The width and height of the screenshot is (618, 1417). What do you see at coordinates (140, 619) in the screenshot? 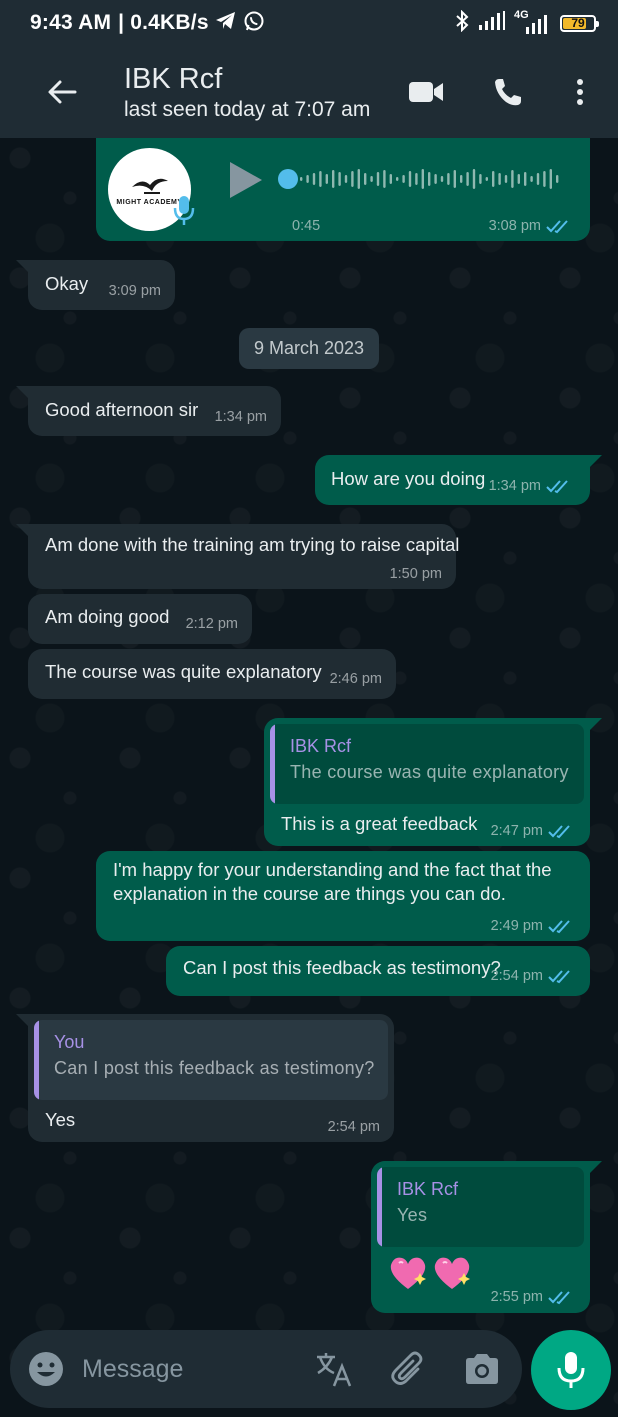
I see `message-am-doing-good: Am doing good 2:12 pm` at bounding box center [140, 619].